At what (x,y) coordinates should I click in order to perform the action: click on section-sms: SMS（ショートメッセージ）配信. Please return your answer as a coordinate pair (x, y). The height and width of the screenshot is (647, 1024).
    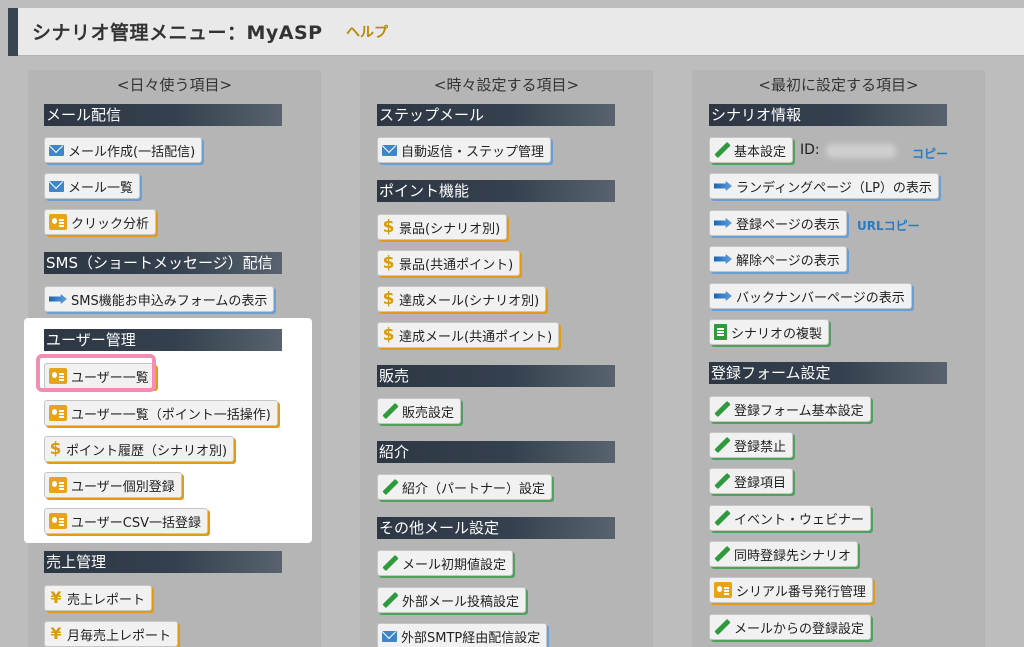
    Looking at the image, I should click on (163, 263).